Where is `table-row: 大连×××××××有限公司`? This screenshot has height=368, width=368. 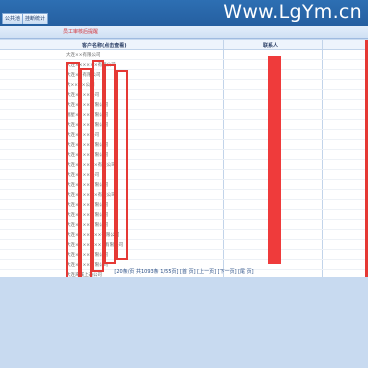 table-row: 大连×××××××有限公司 is located at coordinates (184, 235).